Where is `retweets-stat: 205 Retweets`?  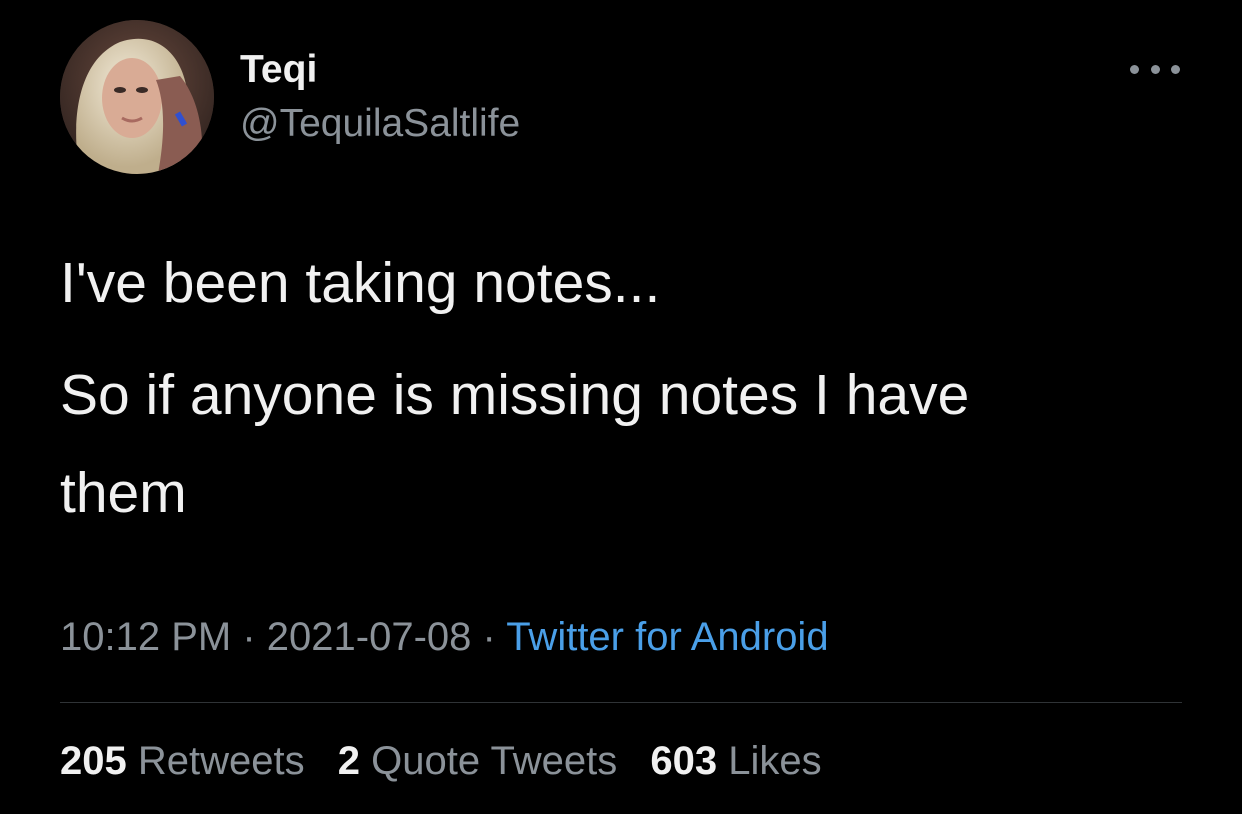
retweets-stat: 205 Retweets is located at coordinates (182, 761).